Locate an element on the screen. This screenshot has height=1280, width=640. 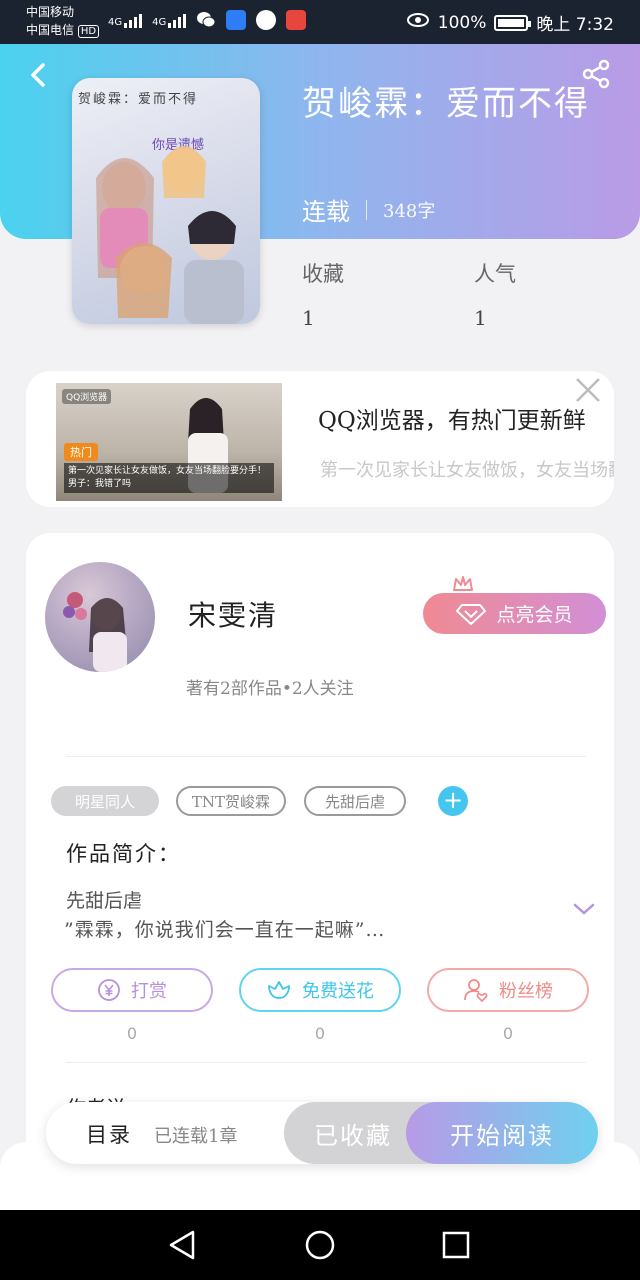
tag-chip: 明星同人 is located at coordinates (105, 801).